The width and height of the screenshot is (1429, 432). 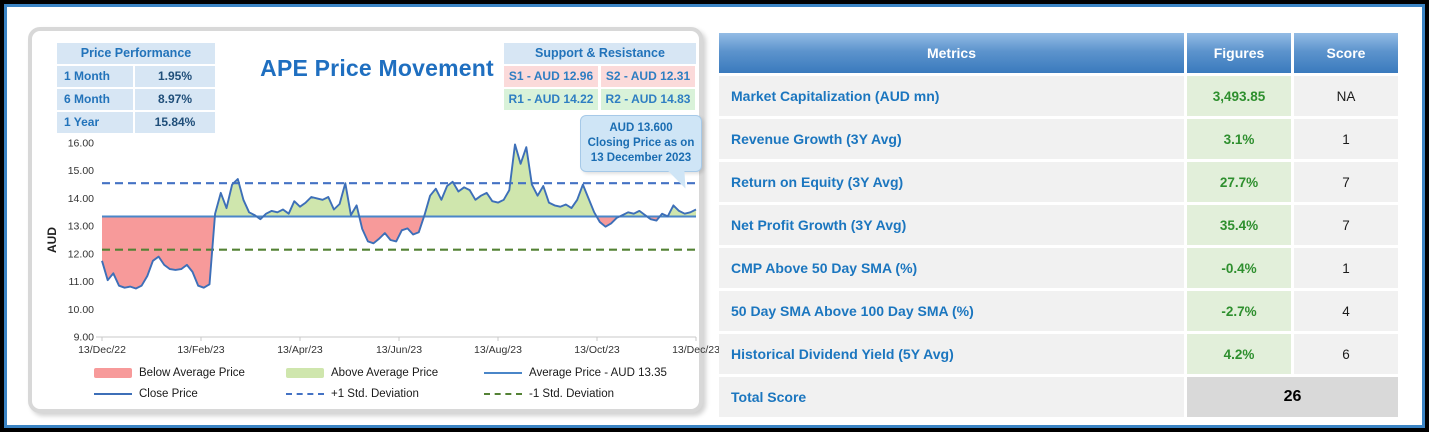 I want to click on x-axis-tick-label: 13/Feb/23, so click(x=200, y=350).